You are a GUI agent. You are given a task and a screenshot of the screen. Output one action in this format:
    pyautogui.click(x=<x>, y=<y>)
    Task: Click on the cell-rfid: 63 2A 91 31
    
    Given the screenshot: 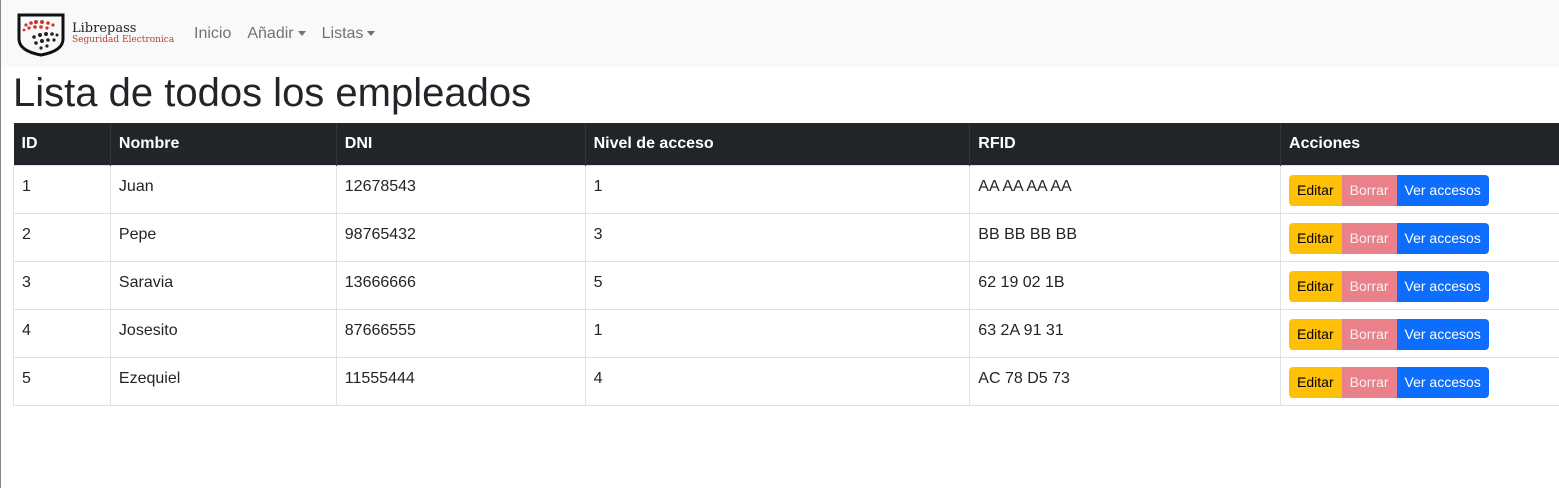 What is the action you would take?
    pyautogui.click(x=1125, y=333)
    